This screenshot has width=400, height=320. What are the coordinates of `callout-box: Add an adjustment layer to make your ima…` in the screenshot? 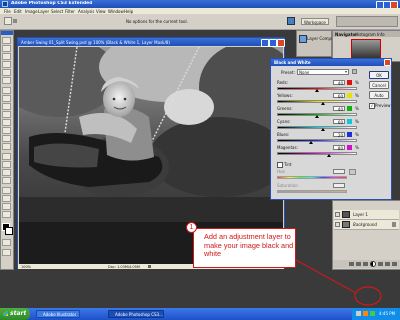 It's located at (244, 248).